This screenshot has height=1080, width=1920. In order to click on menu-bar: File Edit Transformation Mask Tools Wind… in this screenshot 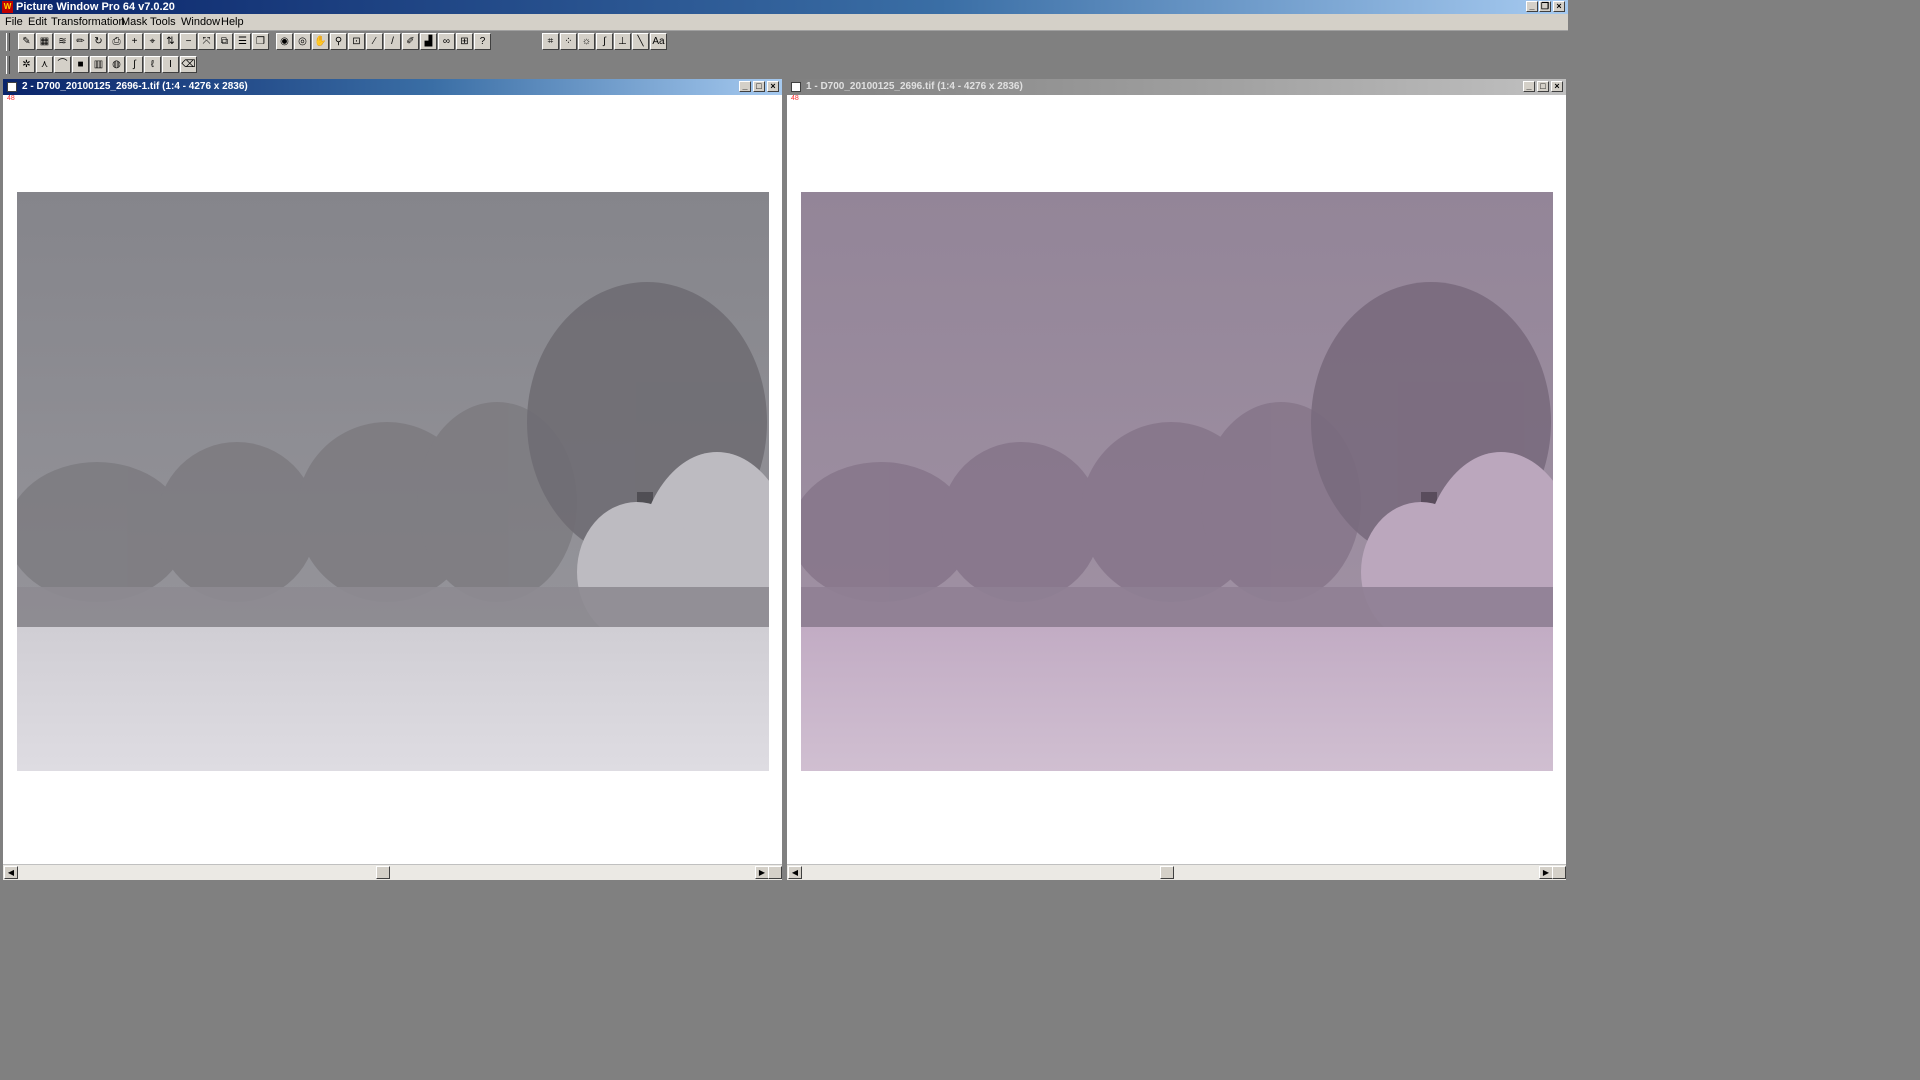, I will do `click(784, 22)`.